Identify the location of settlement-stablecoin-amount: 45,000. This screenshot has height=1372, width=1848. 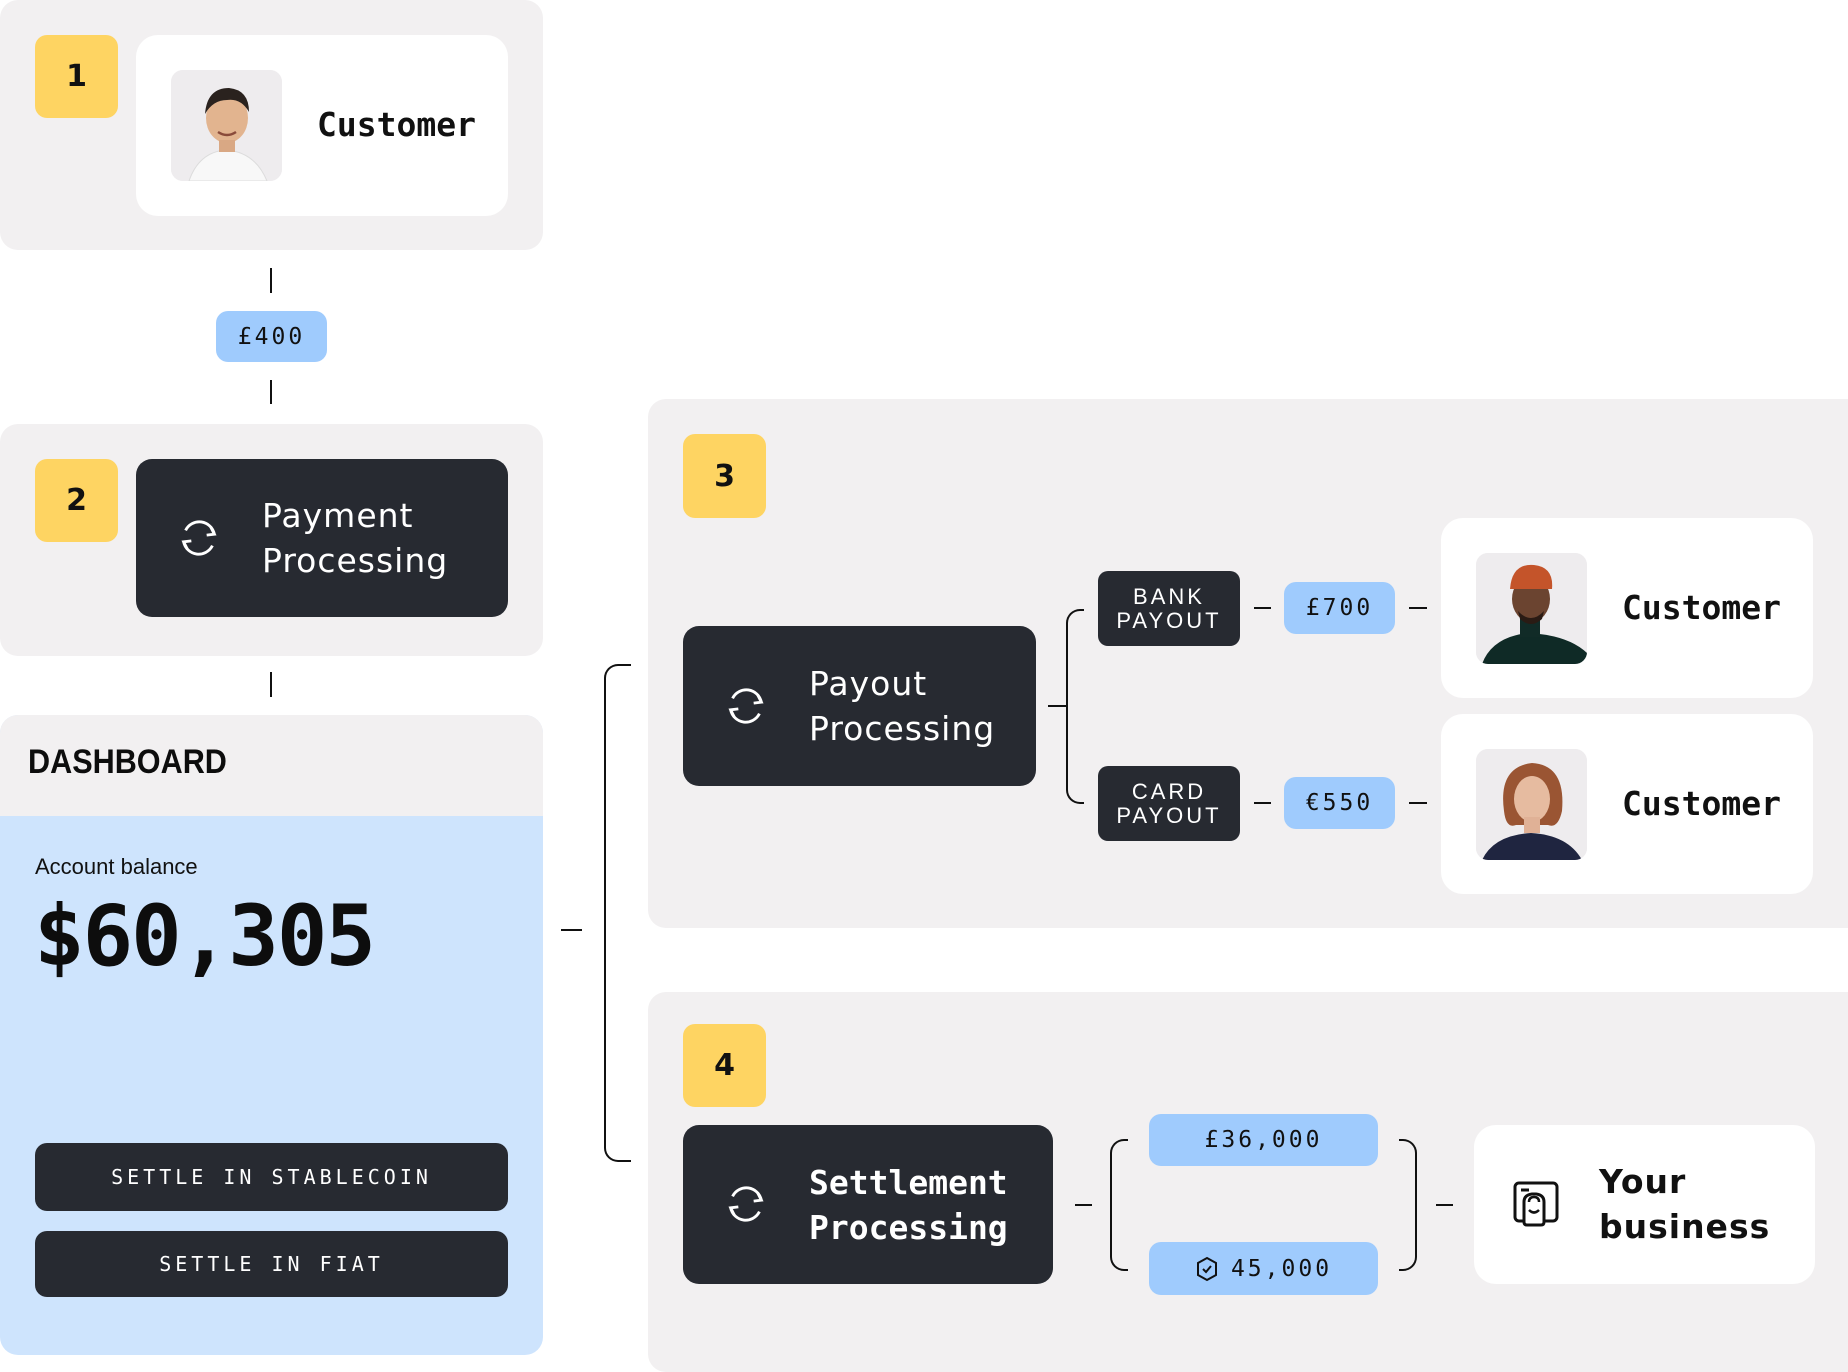
(1263, 1268).